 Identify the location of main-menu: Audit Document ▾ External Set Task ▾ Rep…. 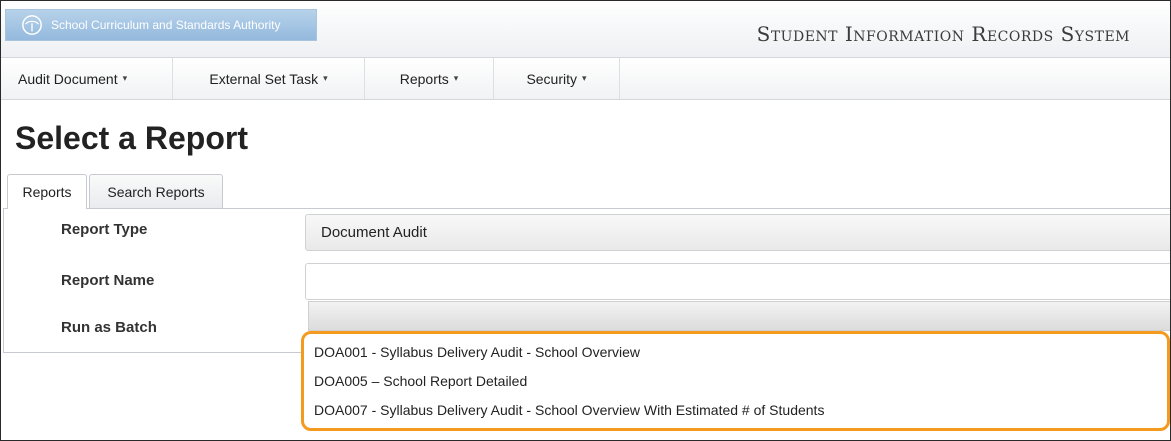
(585, 79).